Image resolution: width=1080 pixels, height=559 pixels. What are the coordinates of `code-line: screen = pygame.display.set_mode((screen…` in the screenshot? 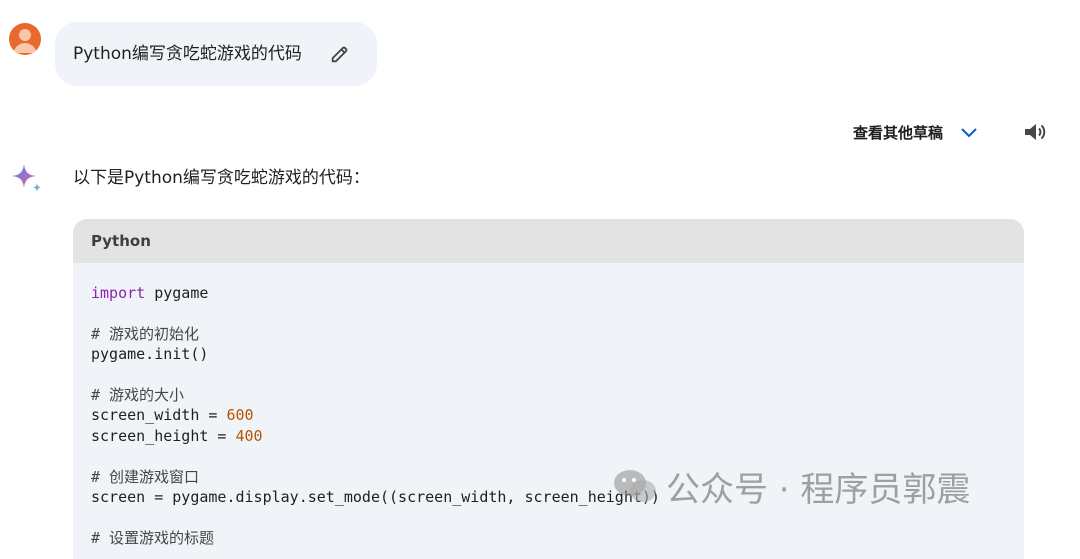 It's located at (548, 497).